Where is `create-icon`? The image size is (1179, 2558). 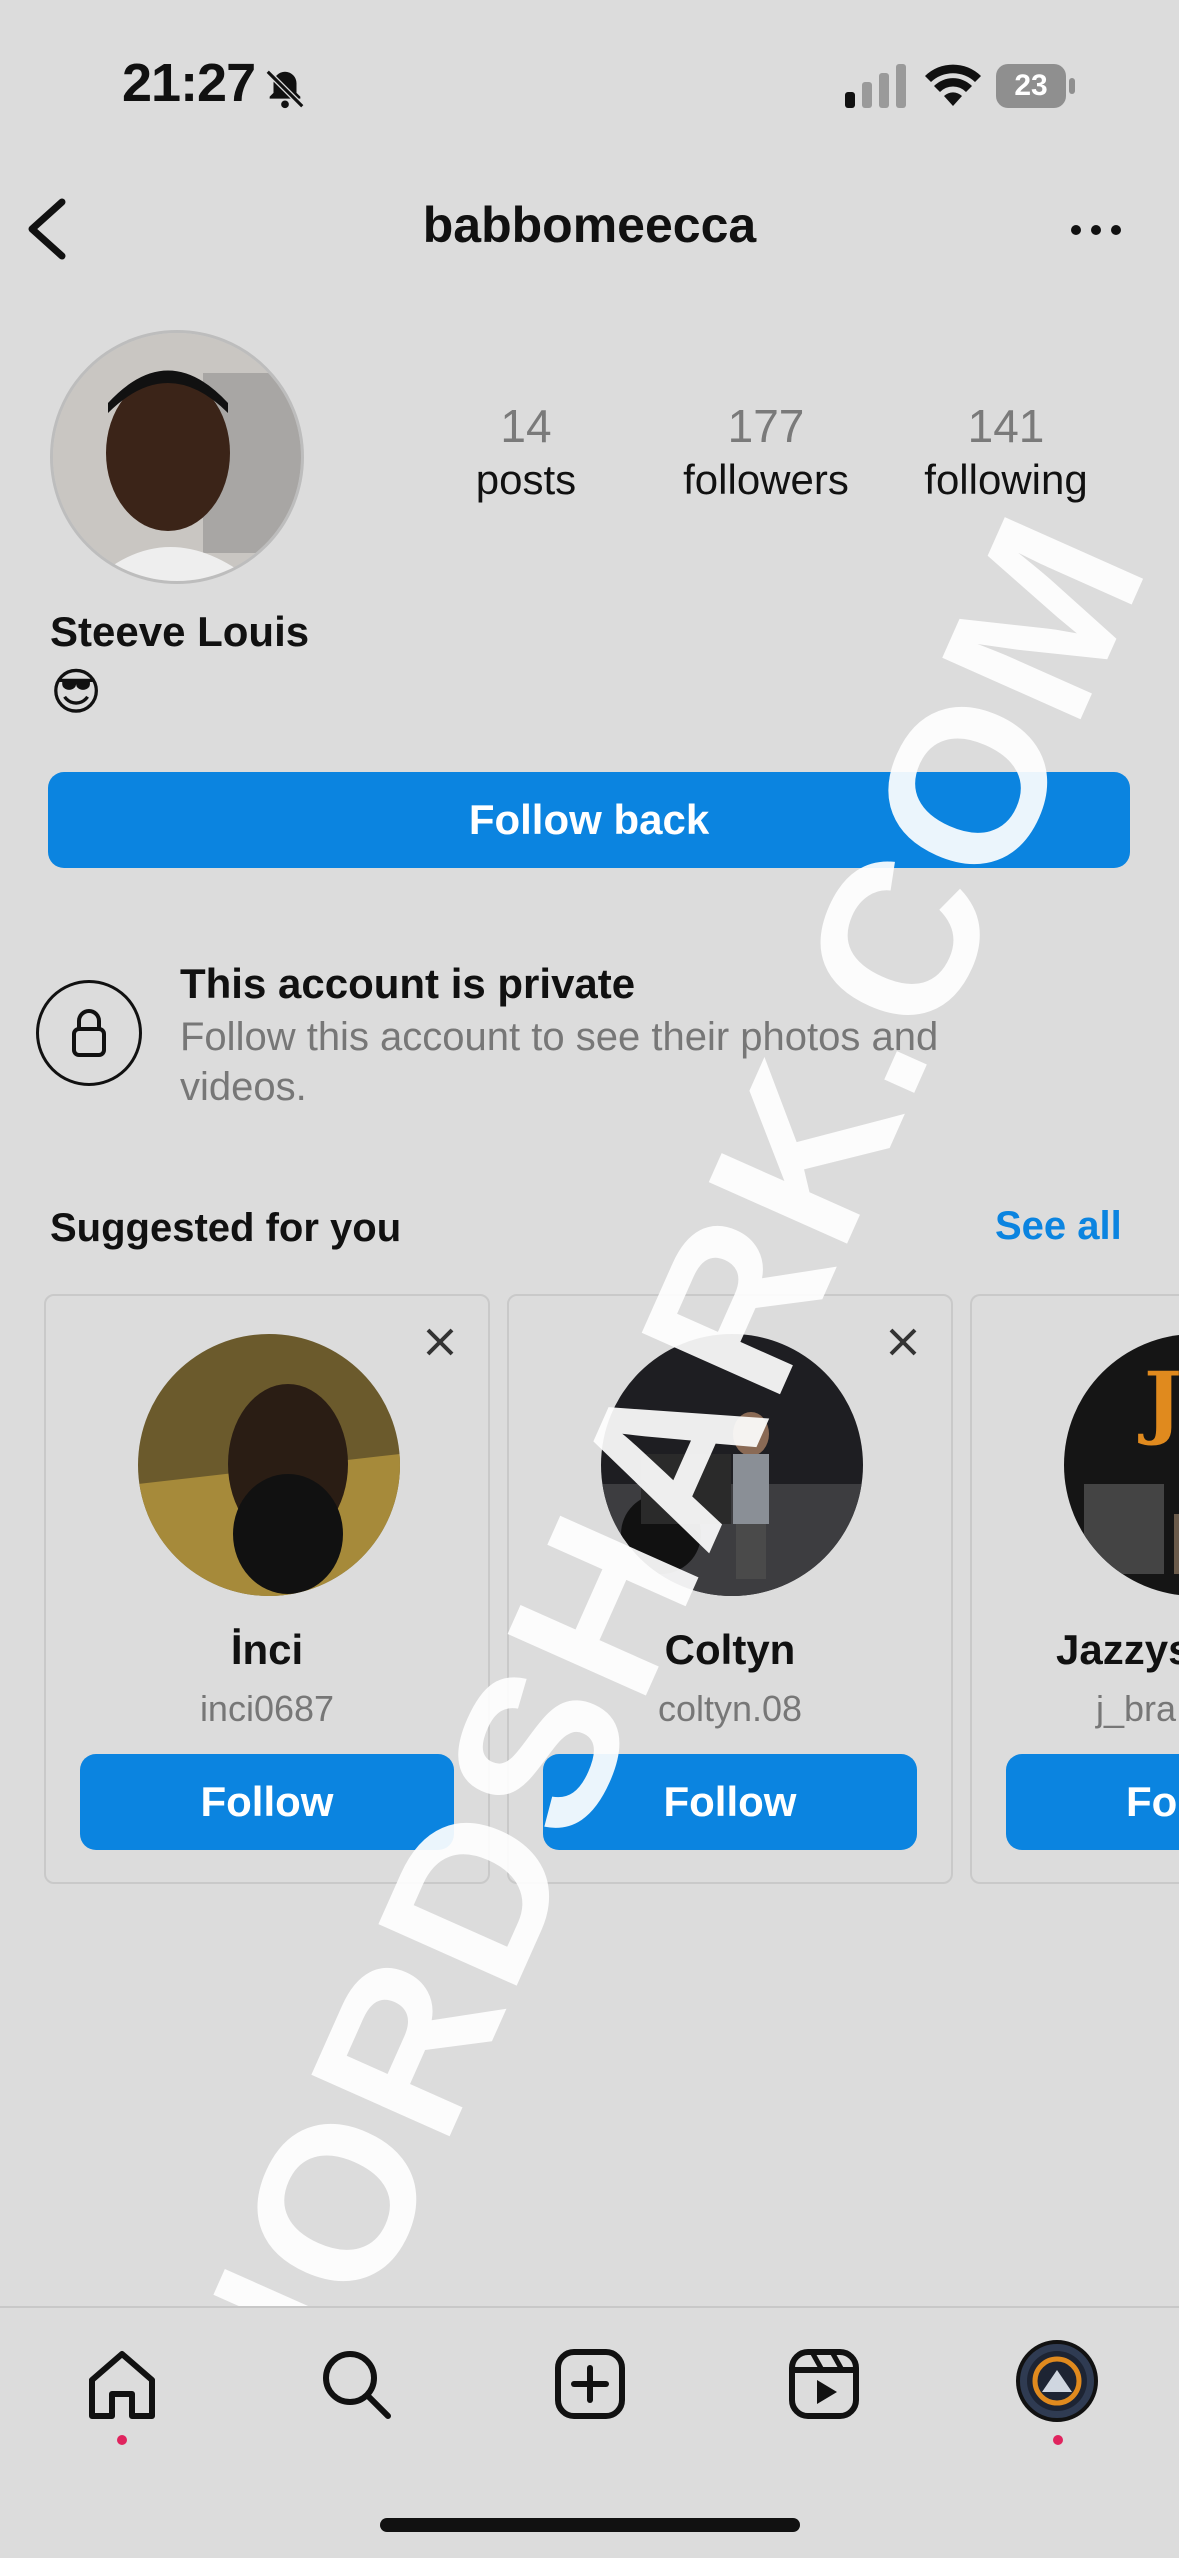 create-icon is located at coordinates (590, 2384).